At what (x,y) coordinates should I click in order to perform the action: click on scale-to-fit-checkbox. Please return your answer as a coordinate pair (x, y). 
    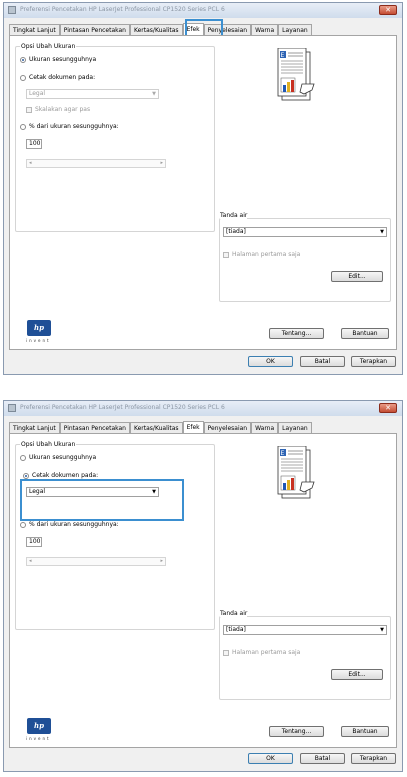
    Looking at the image, I should click on (29, 110).